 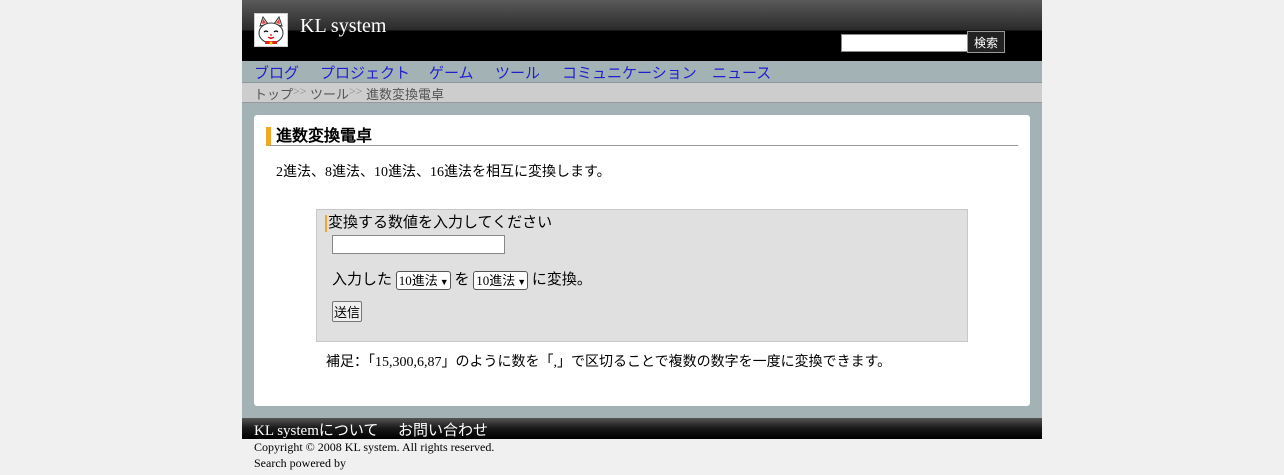 I want to click on from-base-value: 10進法, so click(x=418, y=281).